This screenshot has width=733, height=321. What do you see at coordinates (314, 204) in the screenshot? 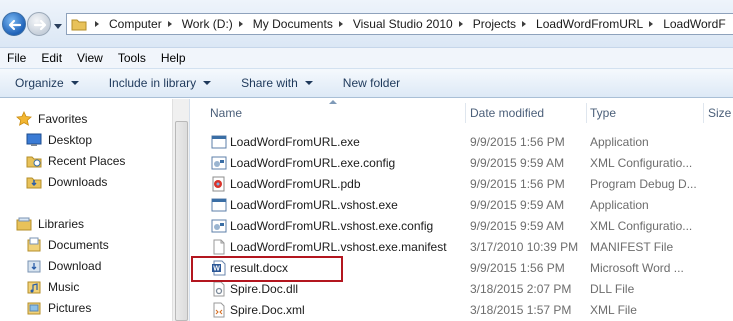
I see `file-name: LoadWordFromURL.vshost.exe` at bounding box center [314, 204].